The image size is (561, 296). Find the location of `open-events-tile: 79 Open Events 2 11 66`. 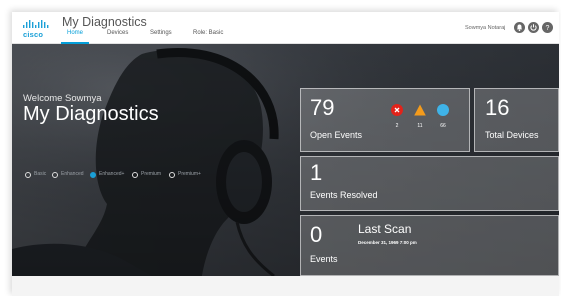

open-events-tile: 79 Open Events 2 11 66 is located at coordinates (385, 120).